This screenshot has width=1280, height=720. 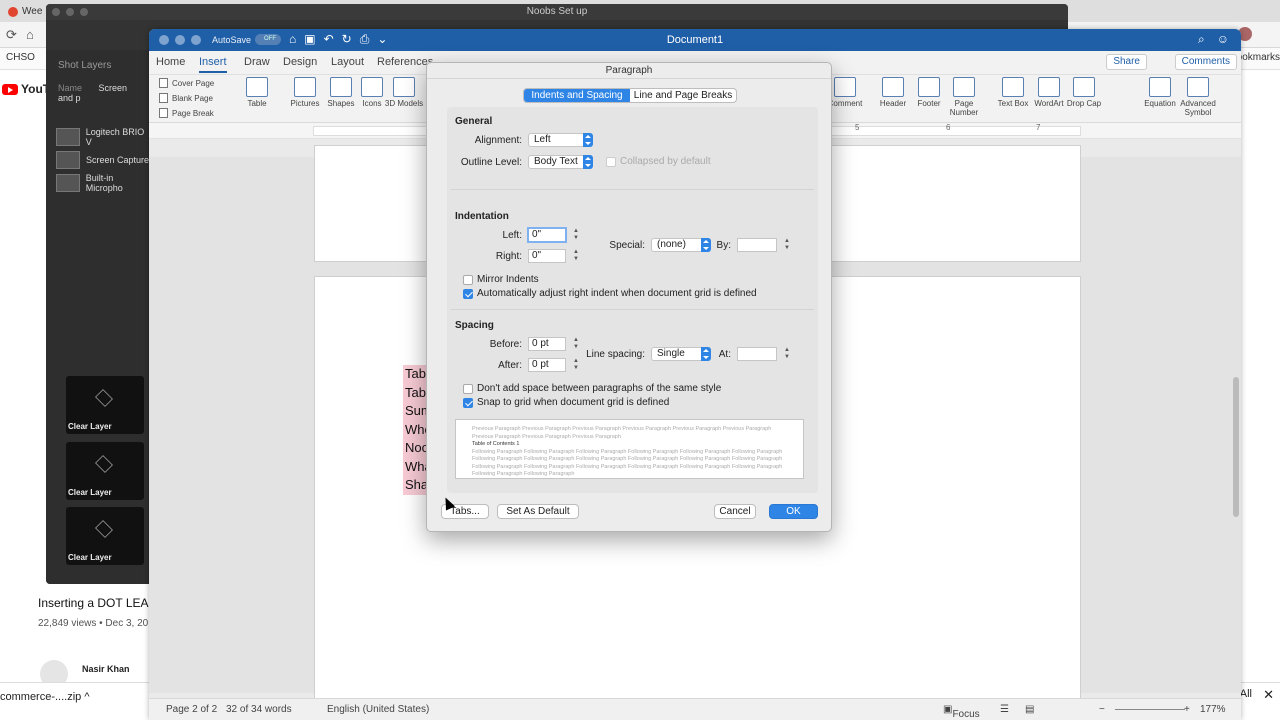 I want to click on by-label: By:, so click(x=723, y=245).